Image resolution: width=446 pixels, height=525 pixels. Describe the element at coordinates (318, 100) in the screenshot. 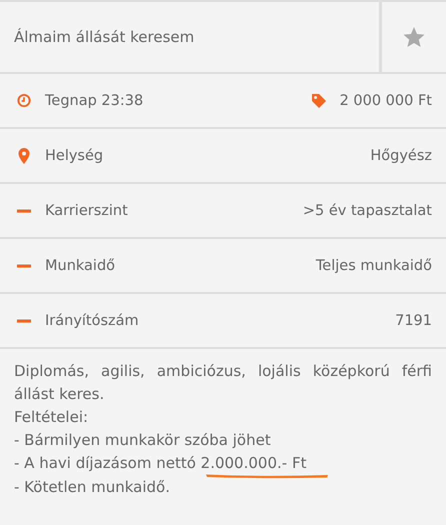

I see `tag-icon` at that location.